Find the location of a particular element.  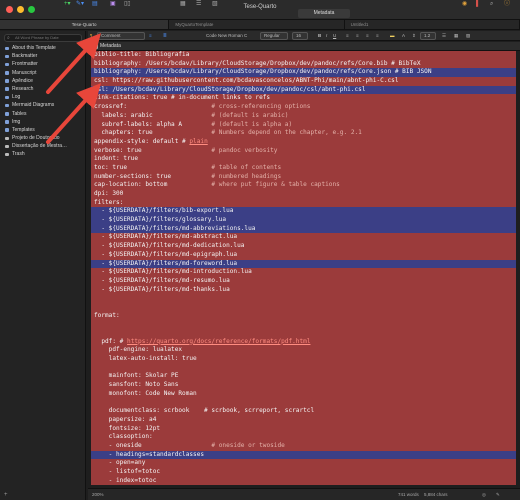

inspector-icon: ⓘ is located at coordinates (507, 4).